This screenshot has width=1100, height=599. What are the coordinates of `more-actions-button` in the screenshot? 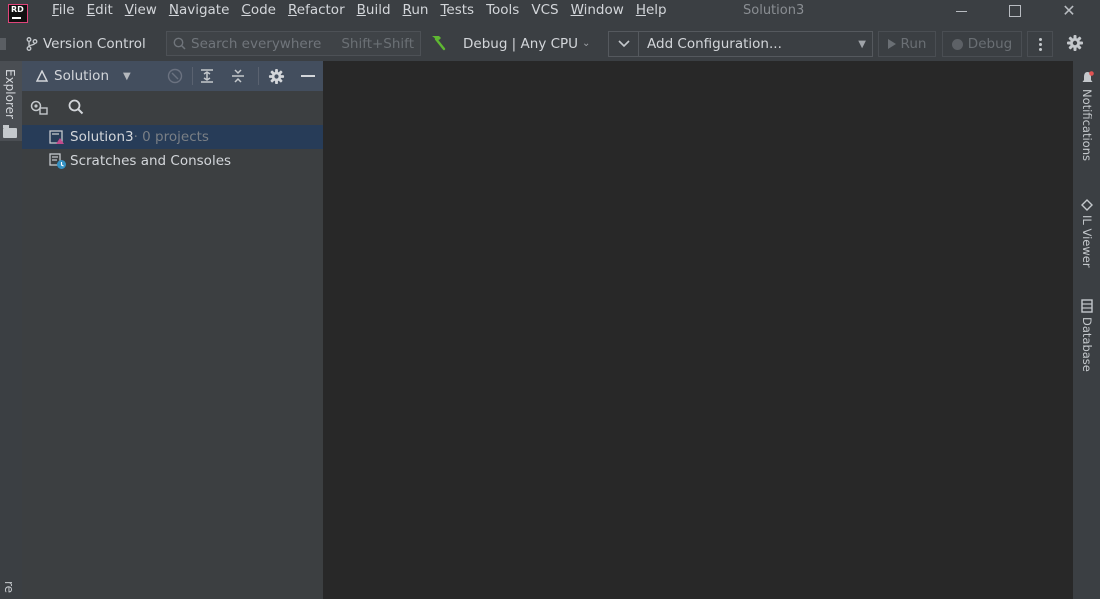 It's located at (1040, 44).